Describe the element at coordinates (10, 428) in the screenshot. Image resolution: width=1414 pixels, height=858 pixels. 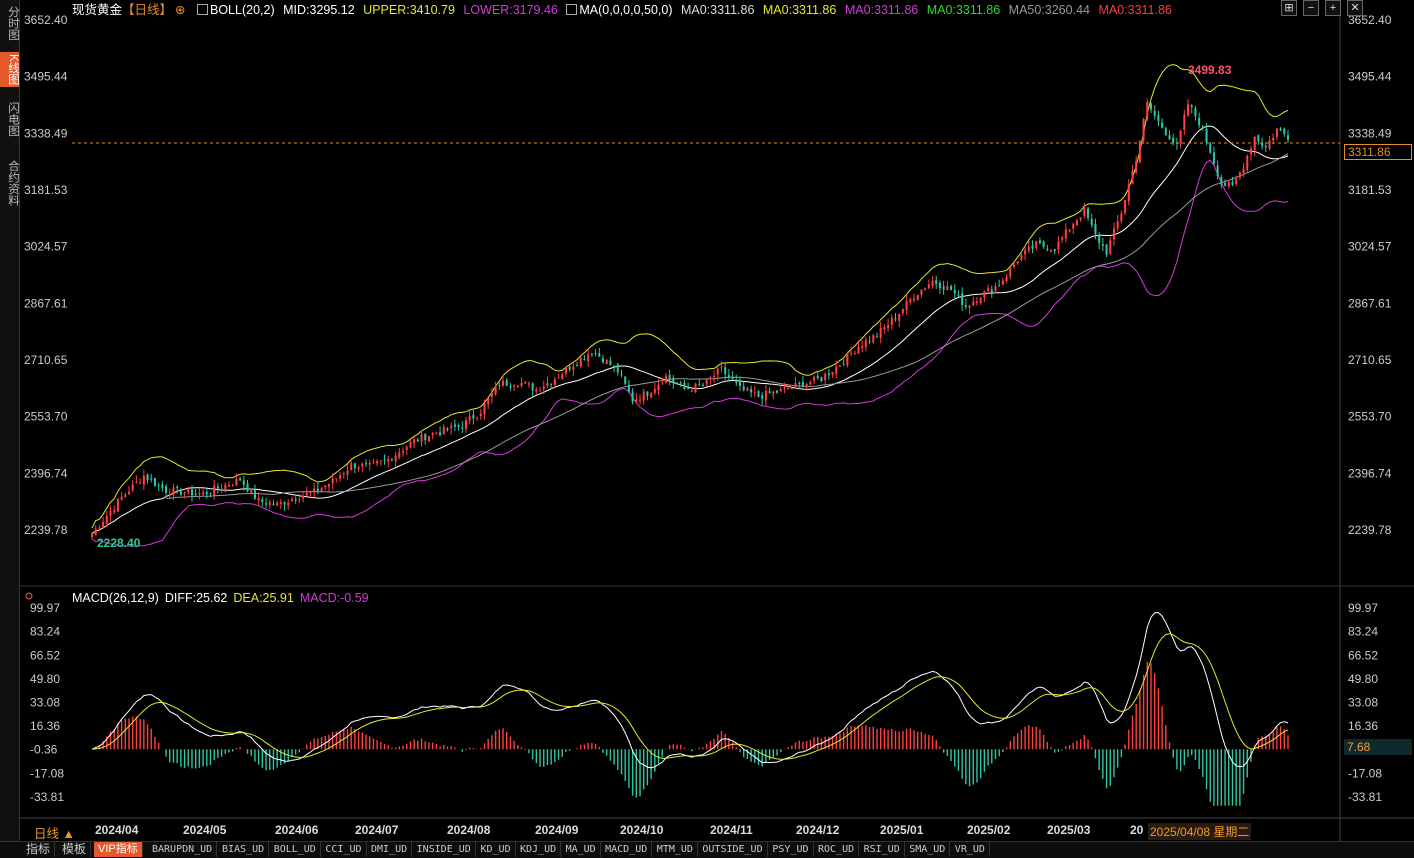
I see `left-tab-bar: 分时图 K线图闪电图合约资料` at that location.